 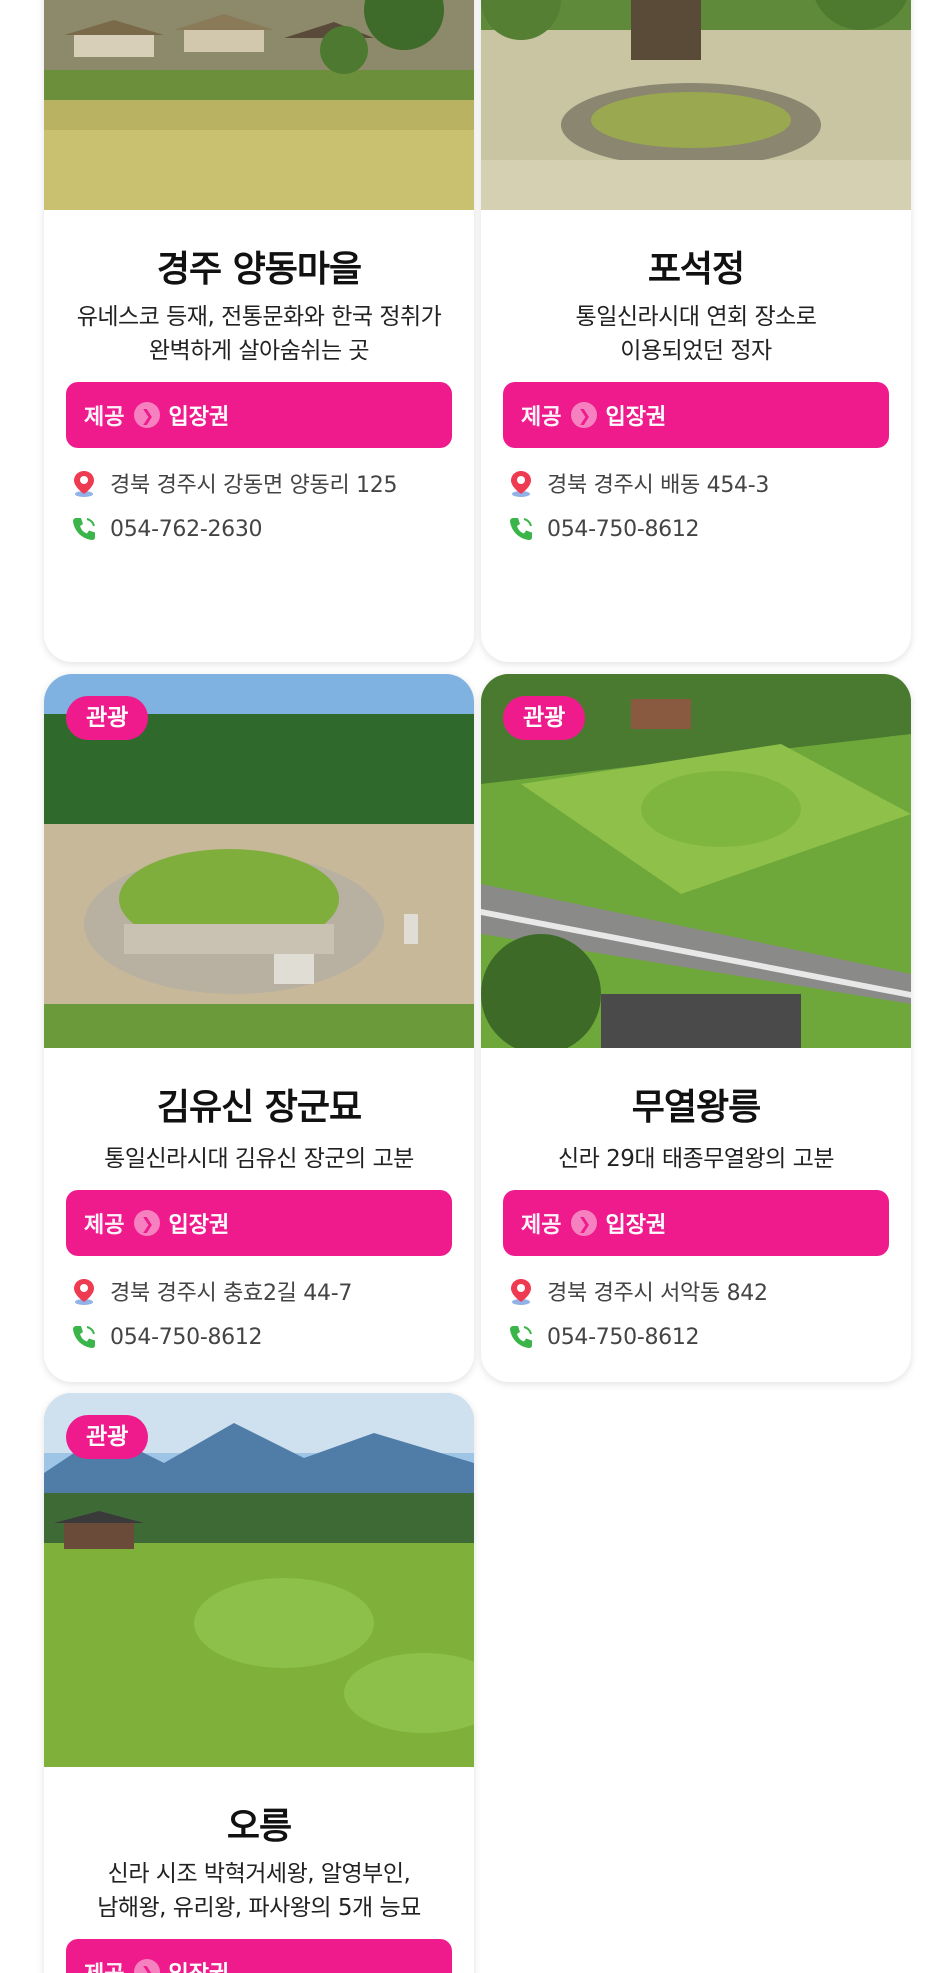 I want to click on description-line: 완벽하게 살아숨쉬는 곳, so click(x=259, y=351).